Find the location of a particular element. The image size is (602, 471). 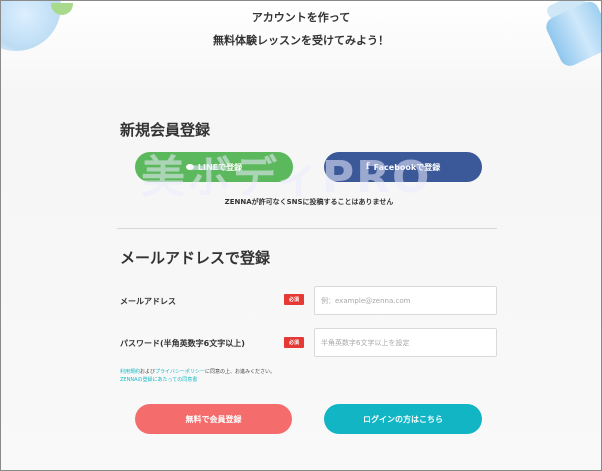

password-label: パスワード(半角英数字6文字以上) is located at coordinates (182, 343).